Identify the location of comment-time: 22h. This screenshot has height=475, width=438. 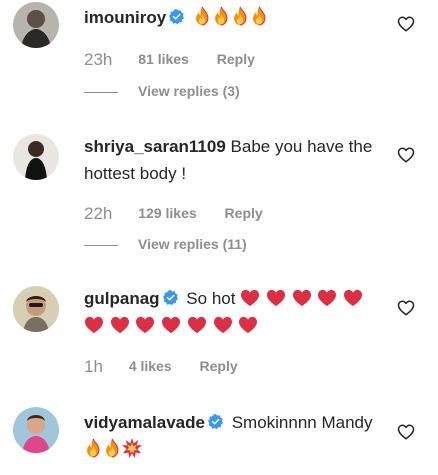
(98, 213).